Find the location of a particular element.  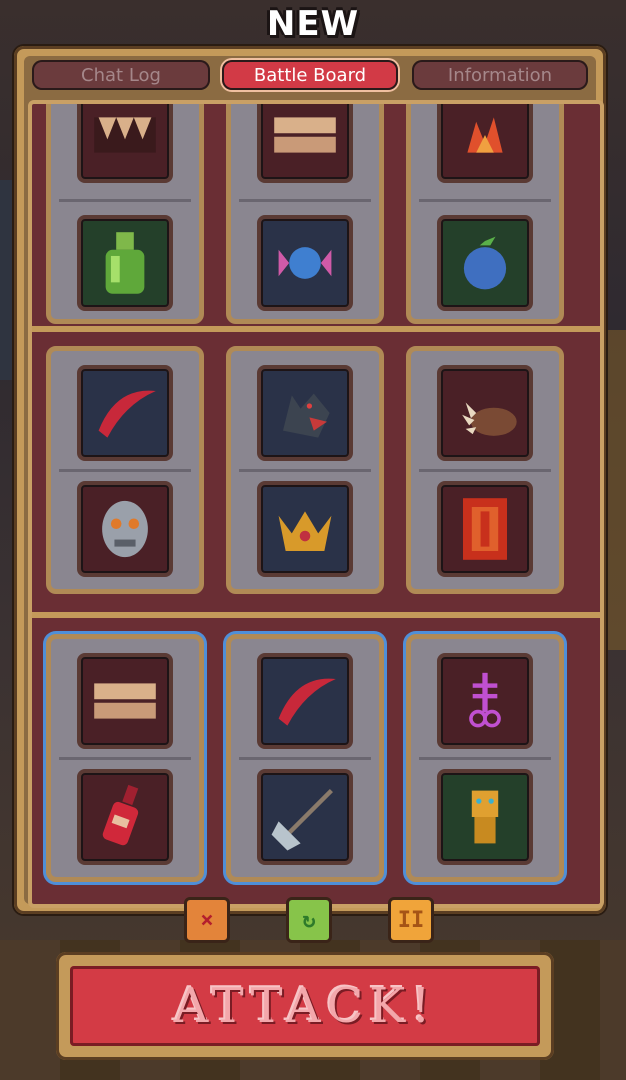

fangs-icon is located at coordinates (125, 143).